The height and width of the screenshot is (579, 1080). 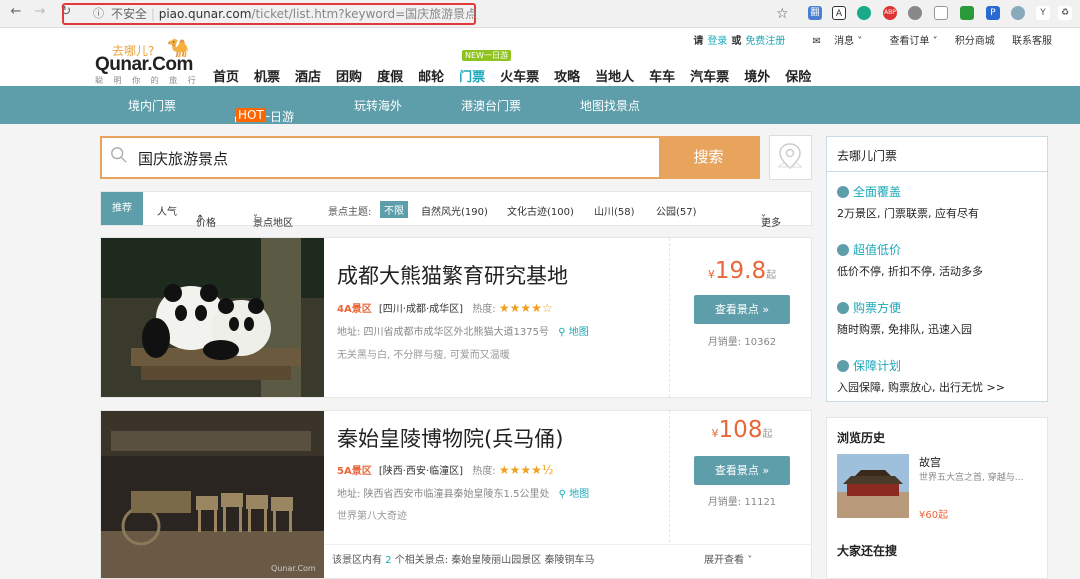 What do you see at coordinates (390, 75) in the screenshot?
I see `nav-item: 度假` at bounding box center [390, 75].